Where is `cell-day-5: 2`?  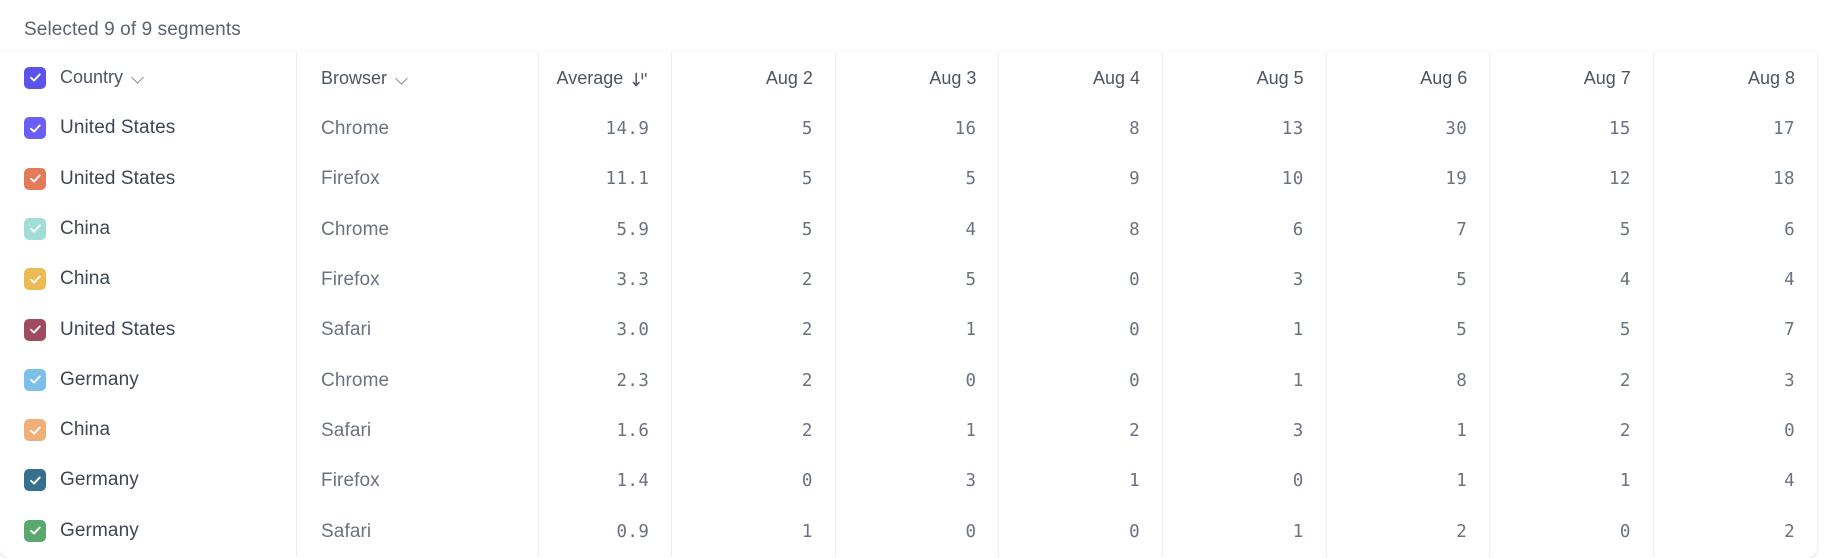
cell-day-5: 2 is located at coordinates (1571, 431).